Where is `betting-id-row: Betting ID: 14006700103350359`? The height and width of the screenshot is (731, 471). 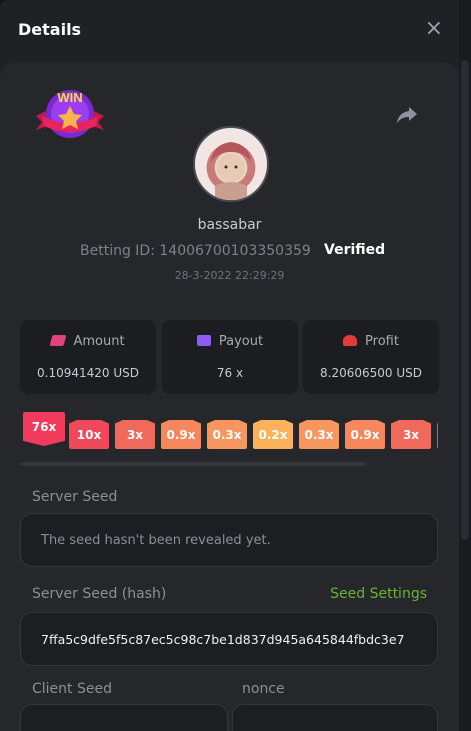 betting-id-row: Betting ID: 14006700103350359 is located at coordinates (195, 251).